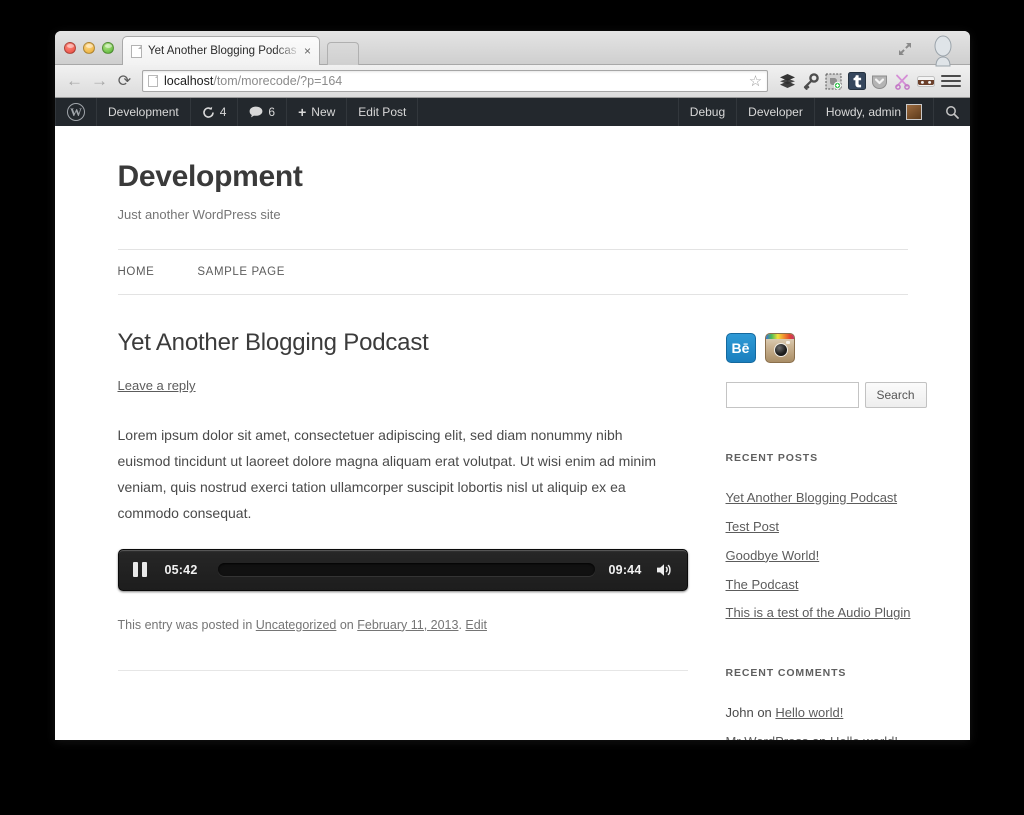 Image resolution: width=1024 pixels, height=815 pixels. Describe the element at coordinates (199, 214) in the screenshot. I see `site-description: Just another WordPress site` at that location.